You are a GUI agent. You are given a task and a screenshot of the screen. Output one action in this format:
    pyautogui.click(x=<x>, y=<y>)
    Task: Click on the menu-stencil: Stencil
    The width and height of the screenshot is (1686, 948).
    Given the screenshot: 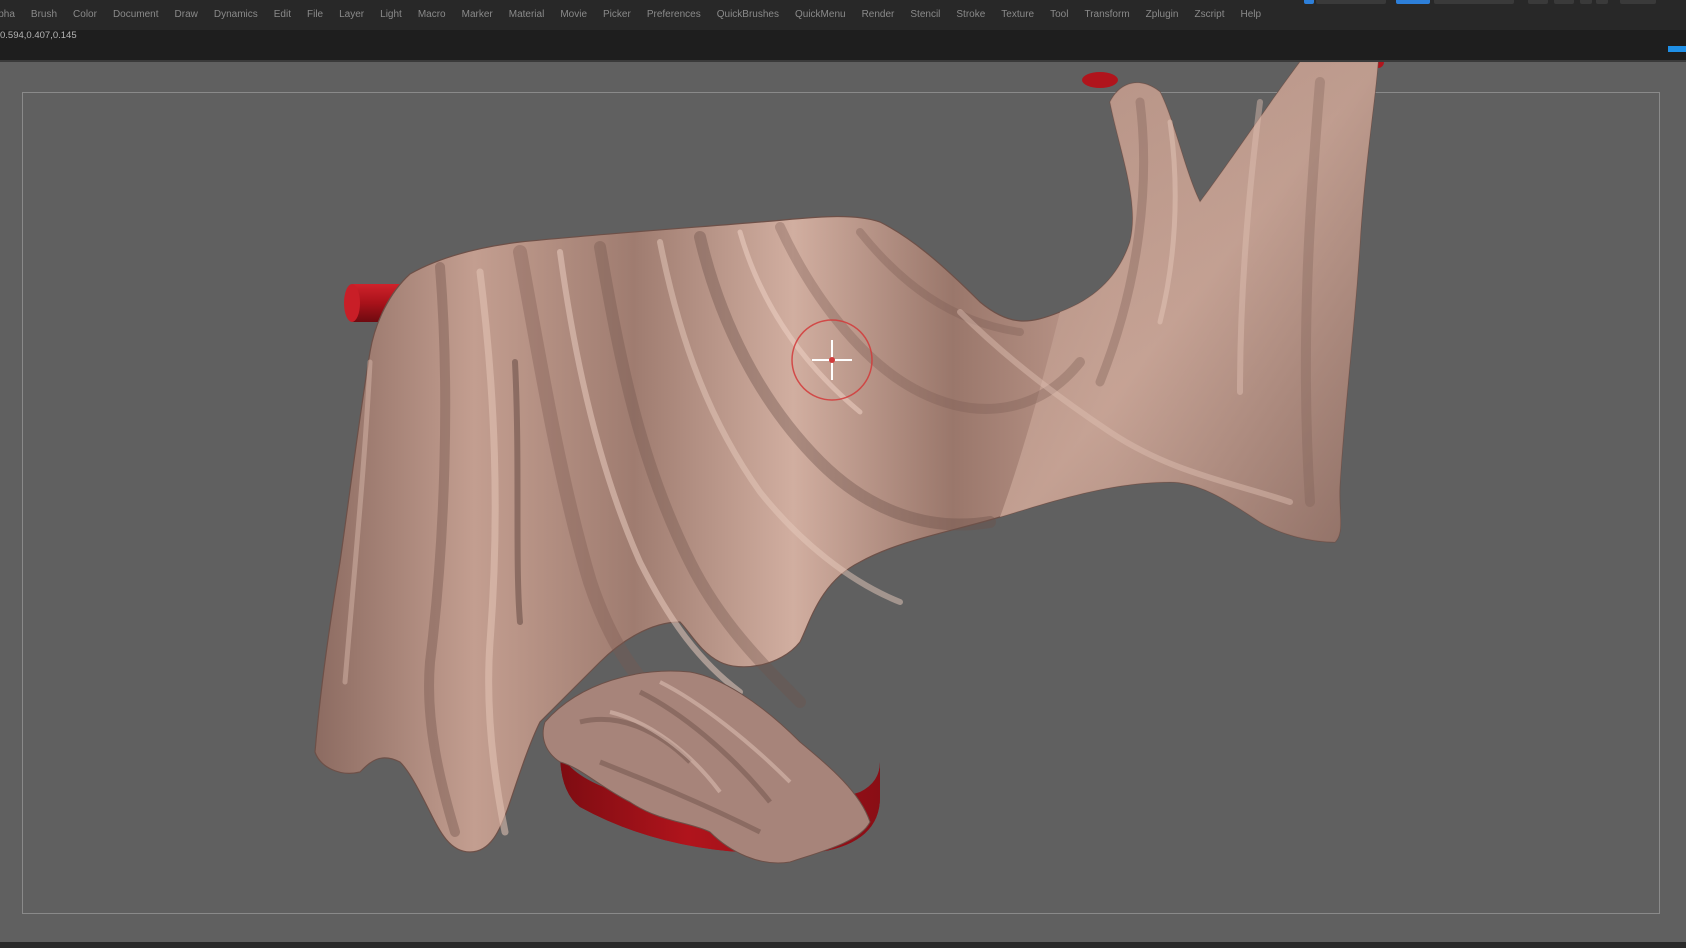 What is the action you would take?
    pyautogui.click(x=925, y=15)
    